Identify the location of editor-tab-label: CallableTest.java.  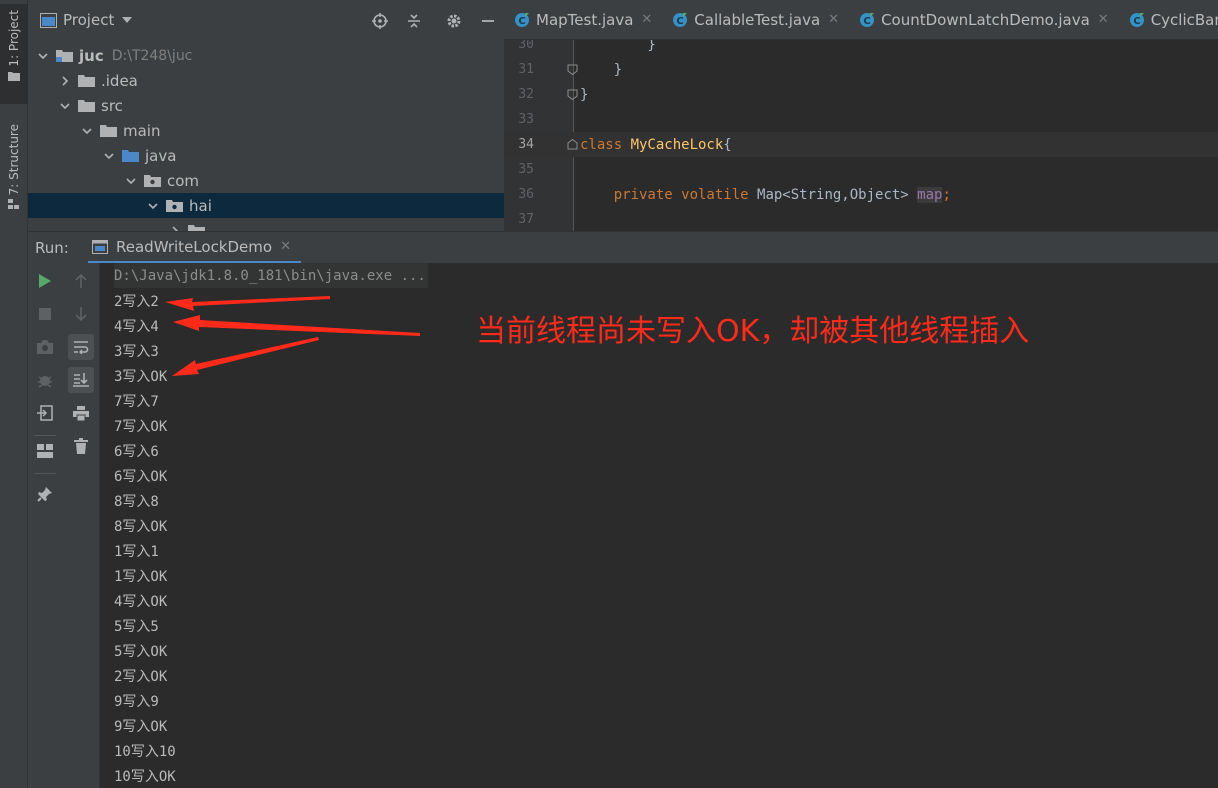
(757, 19).